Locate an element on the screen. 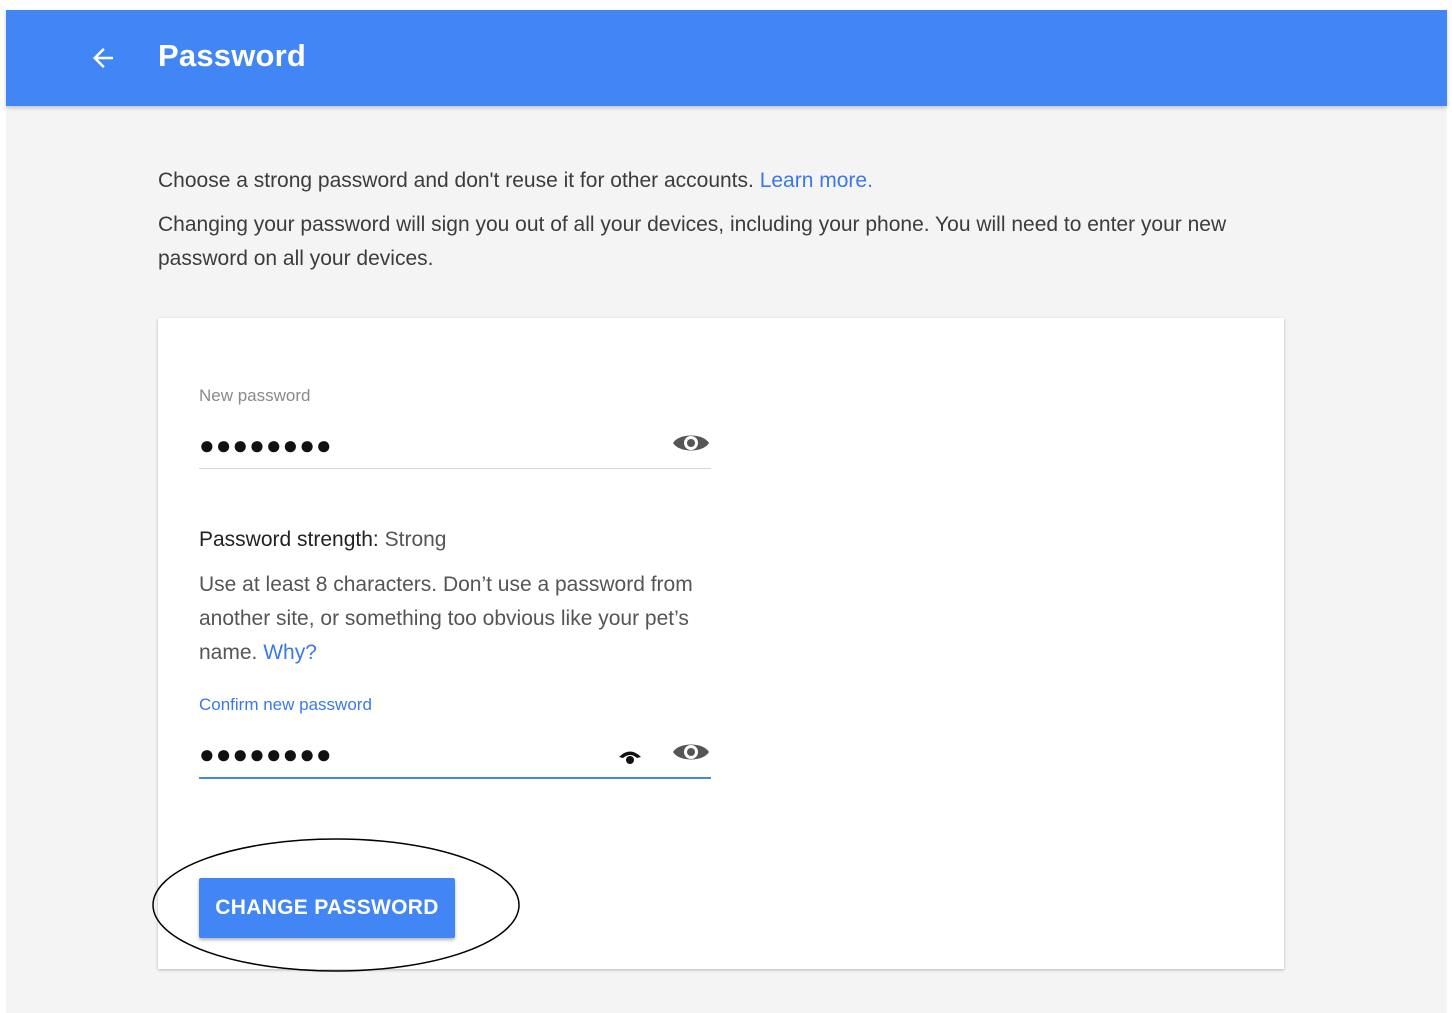 The image size is (1452, 1013). header-bar: Password is located at coordinates (726, 58).